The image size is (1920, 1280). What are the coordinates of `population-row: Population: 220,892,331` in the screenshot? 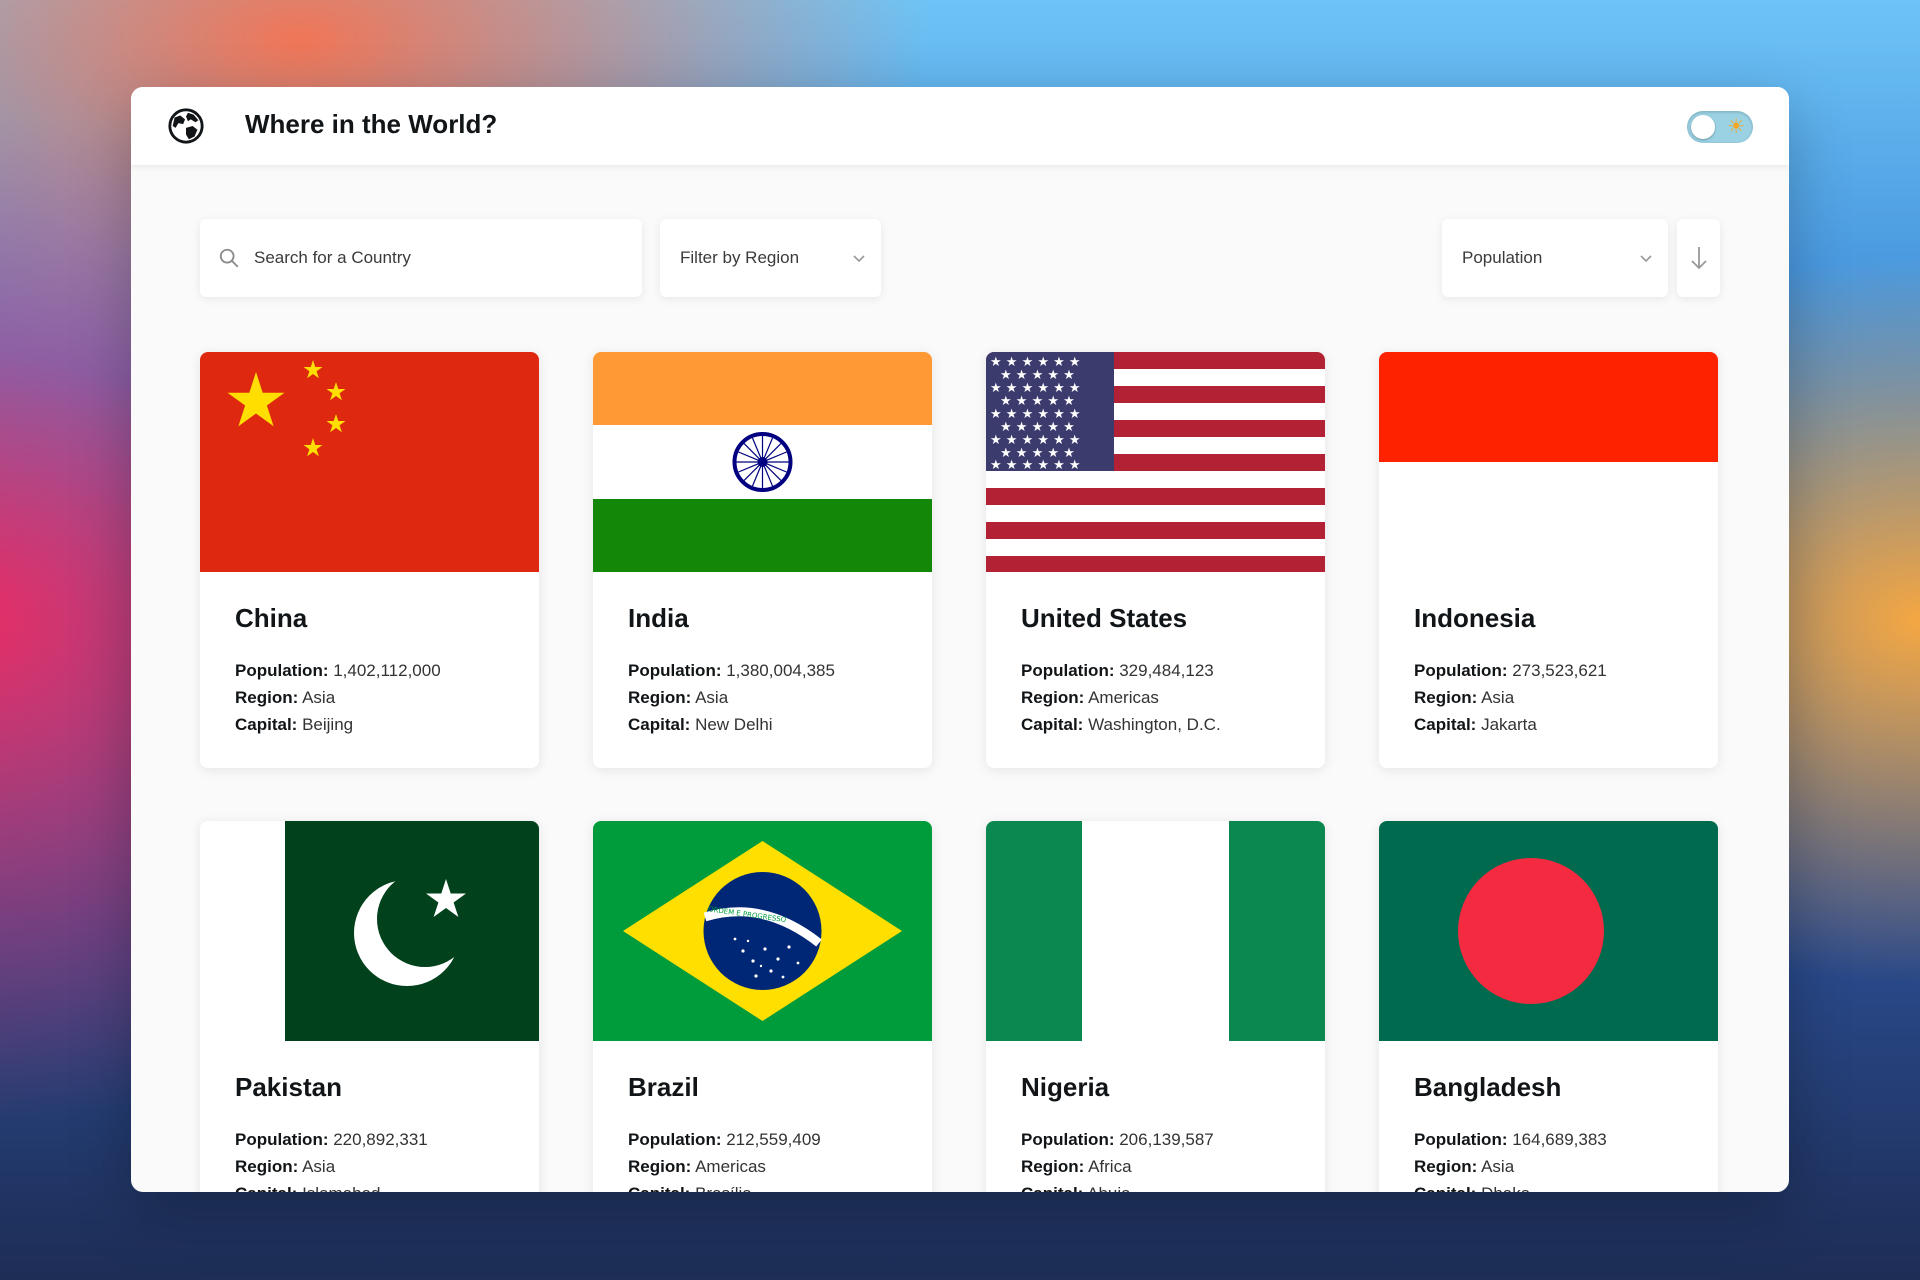 It's located at (331, 1139).